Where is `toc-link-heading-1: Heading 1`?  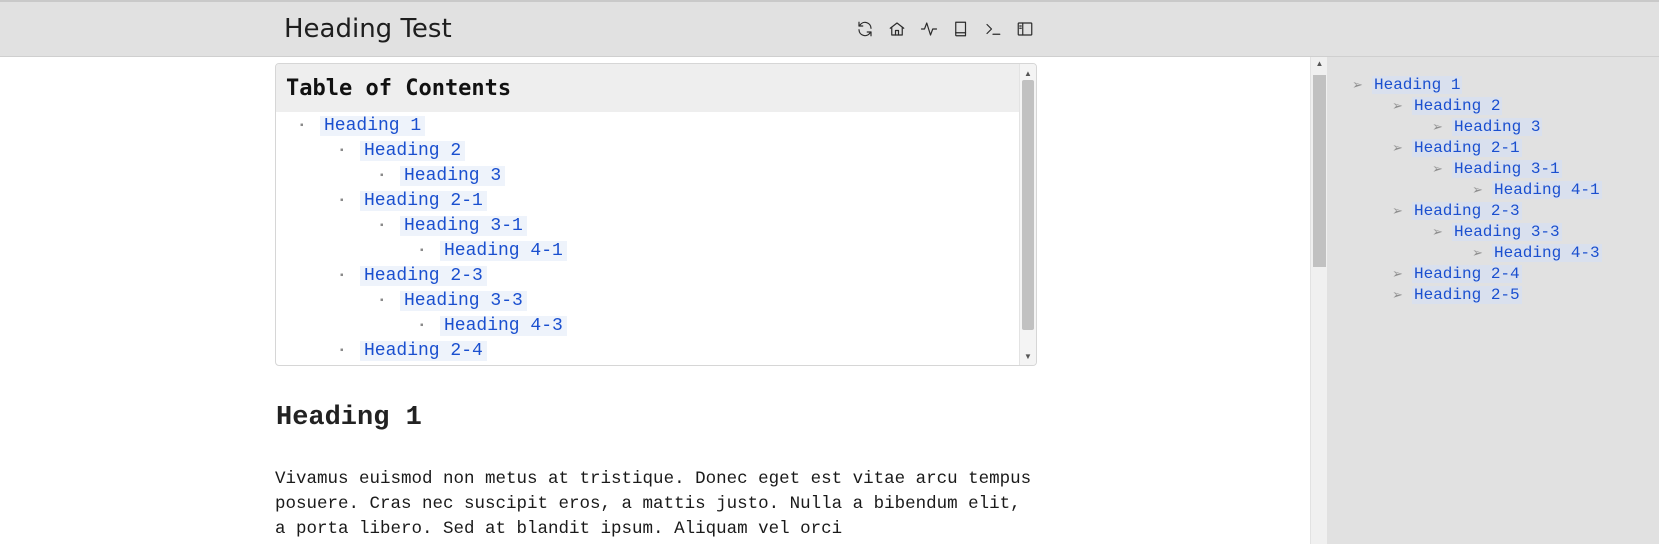
toc-link-heading-1: Heading 1 is located at coordinates (373, 125).